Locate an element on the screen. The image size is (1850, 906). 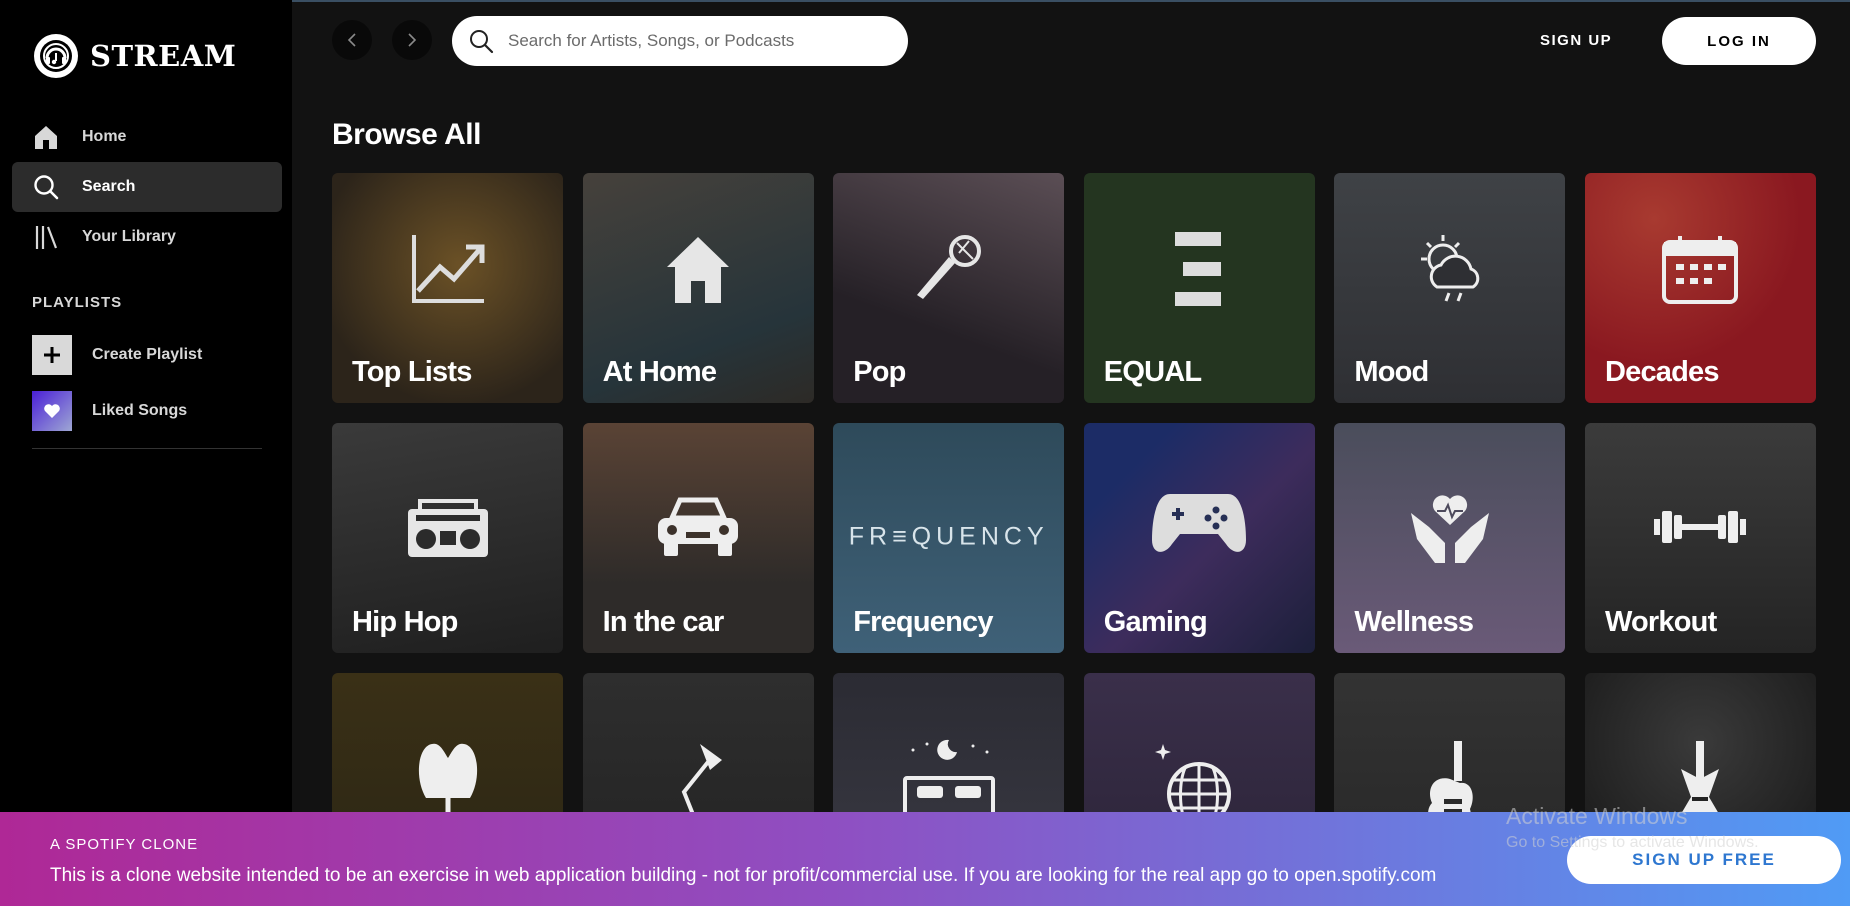
category-tile-workout: Workout is located at coordinates (1700, 538).